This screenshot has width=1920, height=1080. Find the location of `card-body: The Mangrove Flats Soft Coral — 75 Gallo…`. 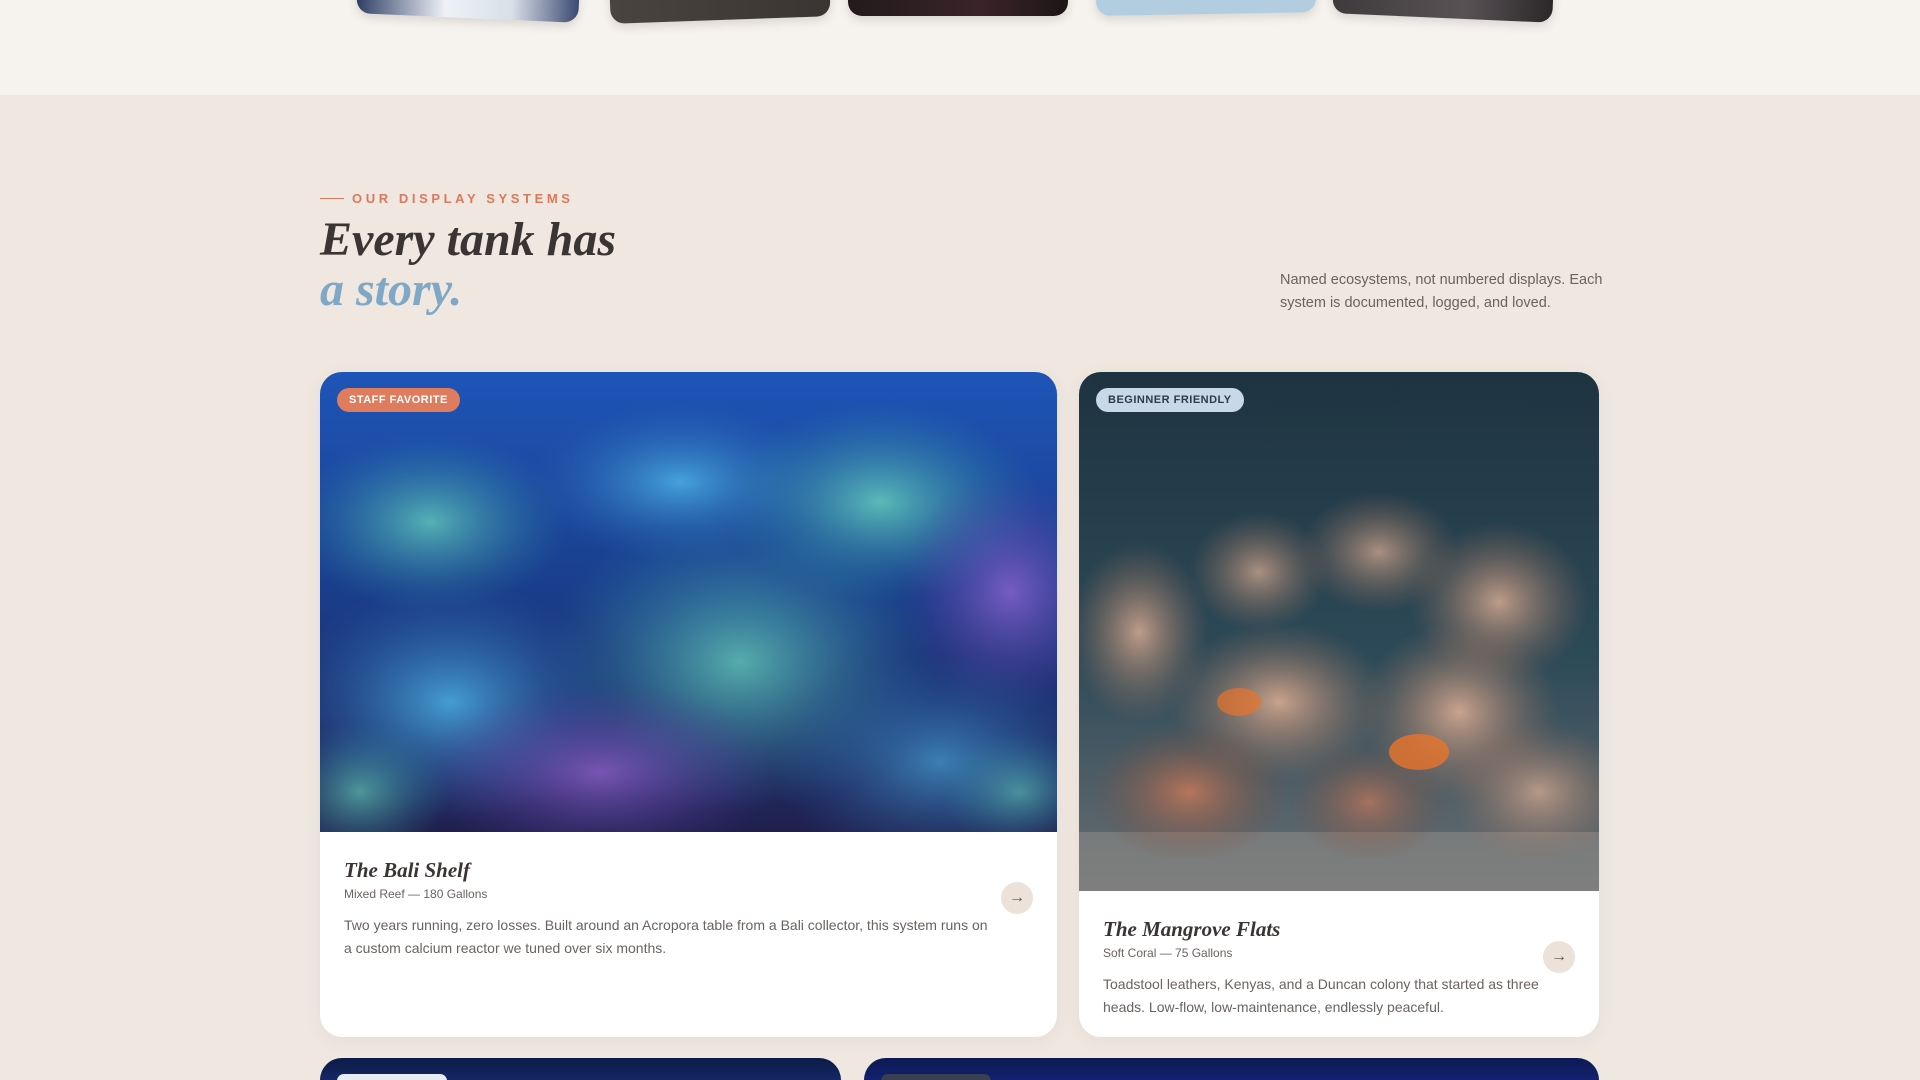

card-body: The Mangrove Flats Soft Coral — 75 Gallo… is located at coordinates (1339, 968).